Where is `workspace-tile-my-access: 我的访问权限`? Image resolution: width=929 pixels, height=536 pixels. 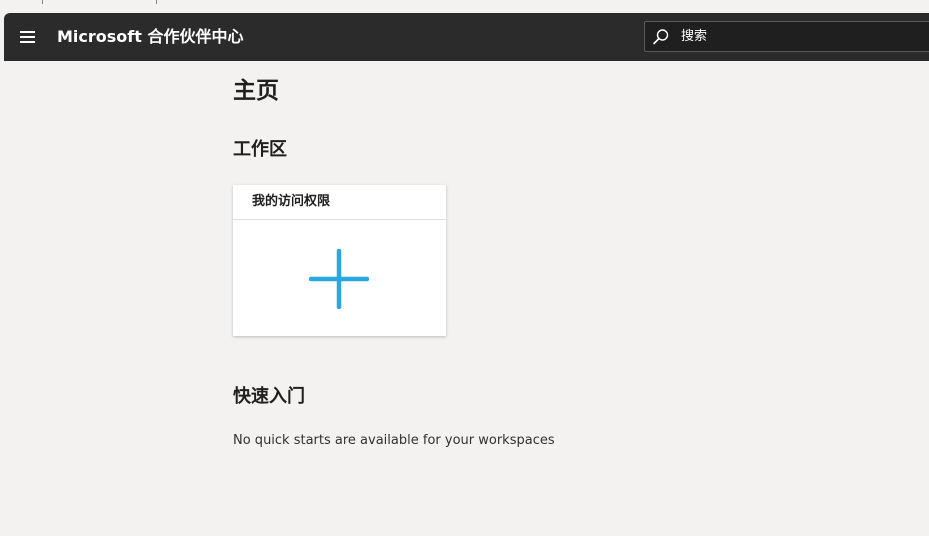
workspace-tile-my-access: 我的访问权限 is located at coordinates (339, 260).